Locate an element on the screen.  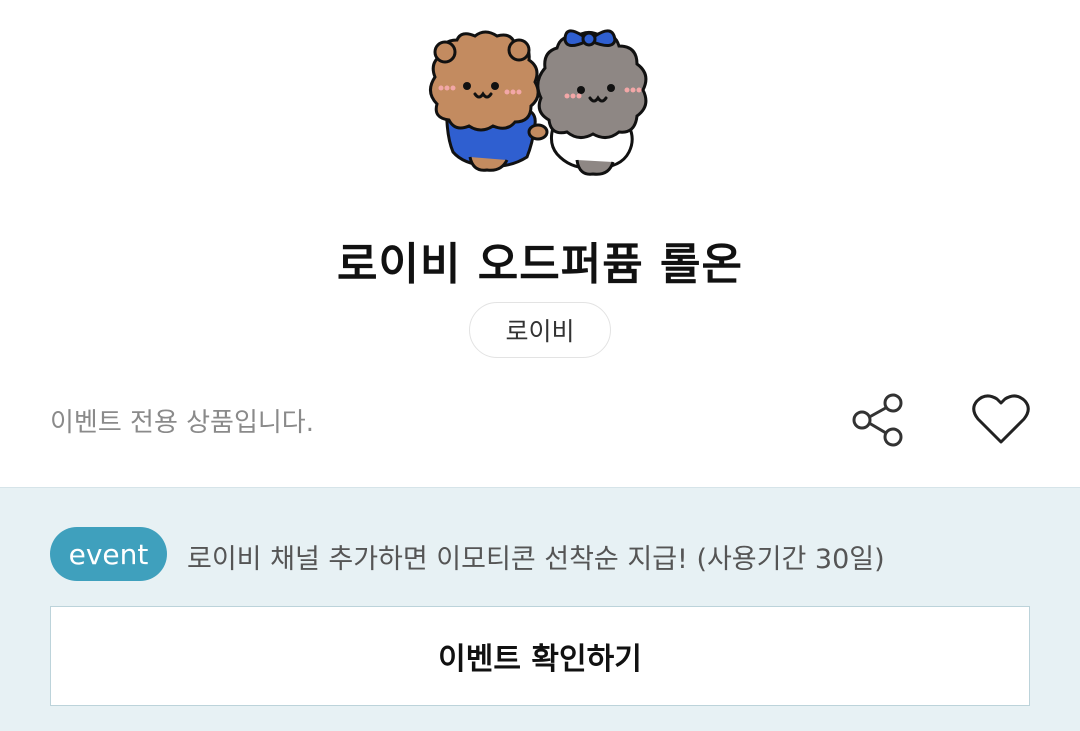
like-button is located at coordinates (1001, 420).